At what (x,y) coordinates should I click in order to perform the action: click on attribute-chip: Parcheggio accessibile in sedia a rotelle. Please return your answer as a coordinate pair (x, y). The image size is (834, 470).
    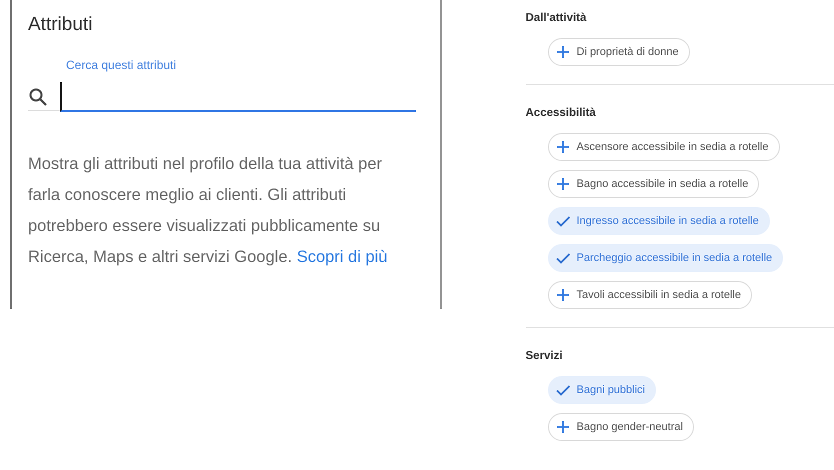
    Looking at the image, I should click on (666, 258).